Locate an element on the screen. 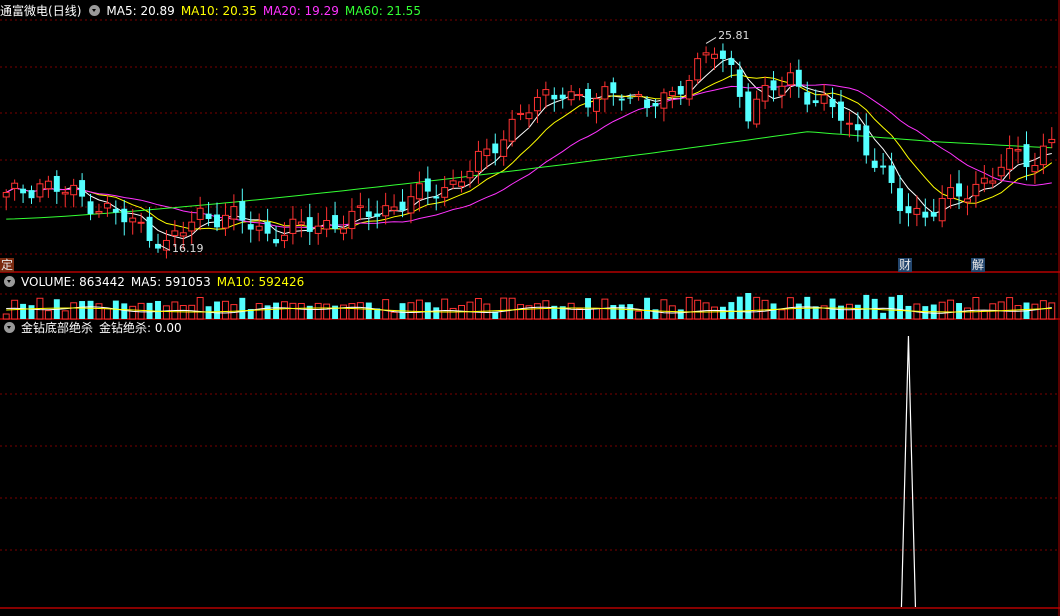 The height and width of the screenshot is (616, 1060). indicator-value: 金钻绝杀: 0.00 is located at coordinates (140, 328).